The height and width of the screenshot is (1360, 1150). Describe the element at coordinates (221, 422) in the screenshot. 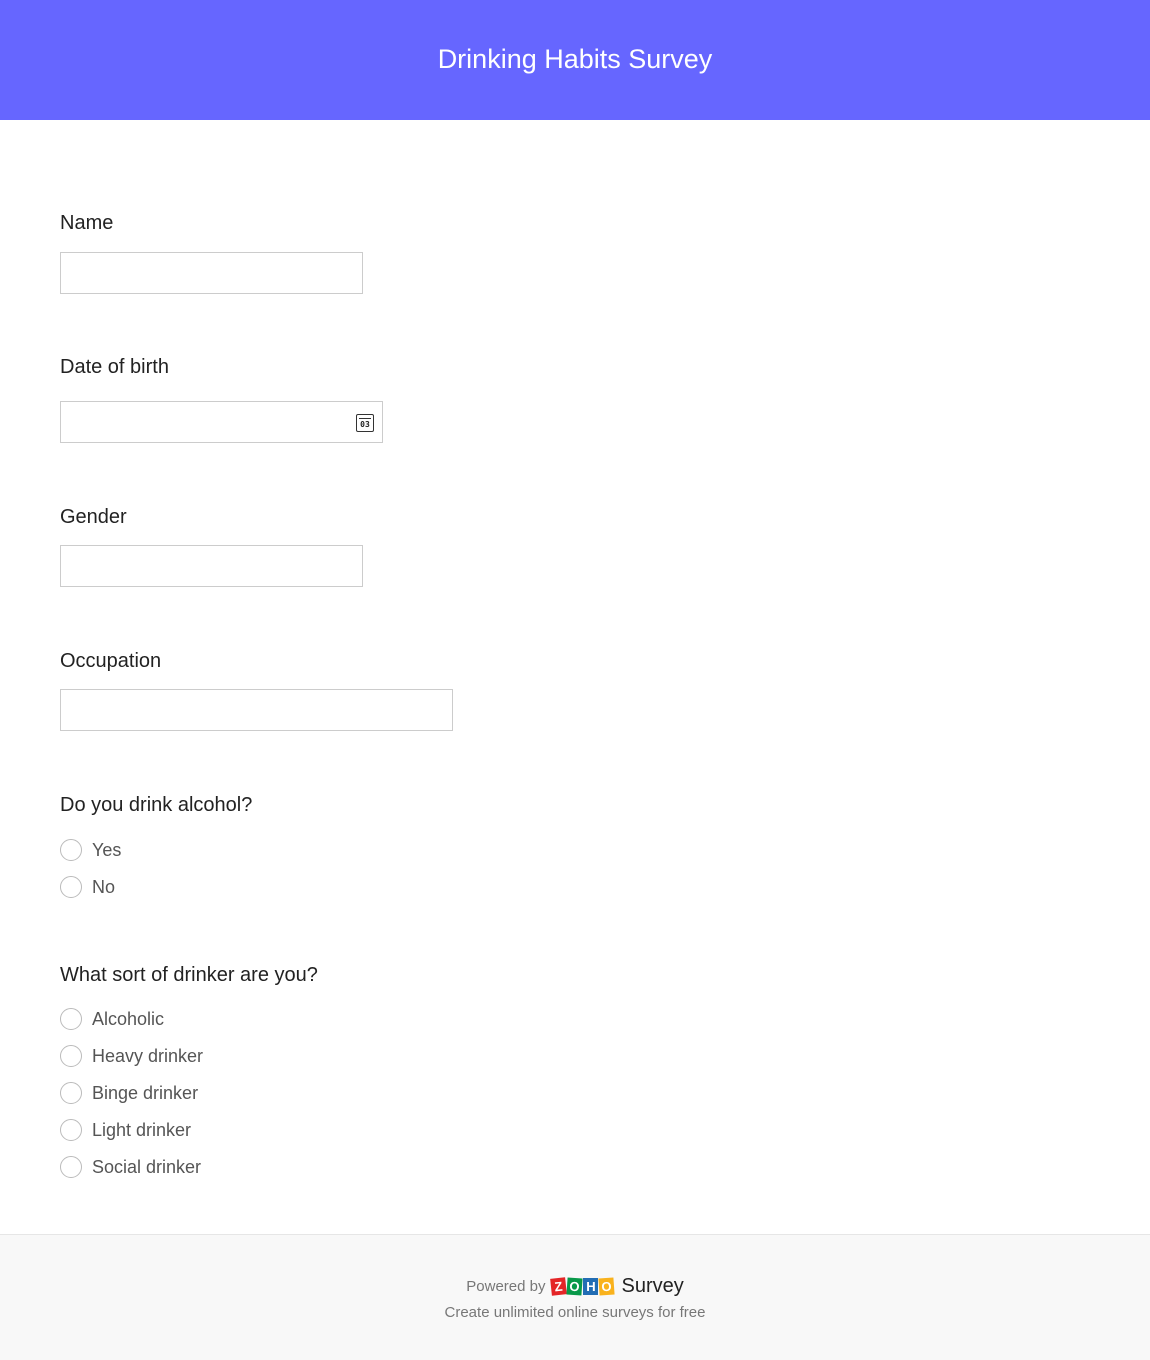

I see `dob-input: 03` at that location.